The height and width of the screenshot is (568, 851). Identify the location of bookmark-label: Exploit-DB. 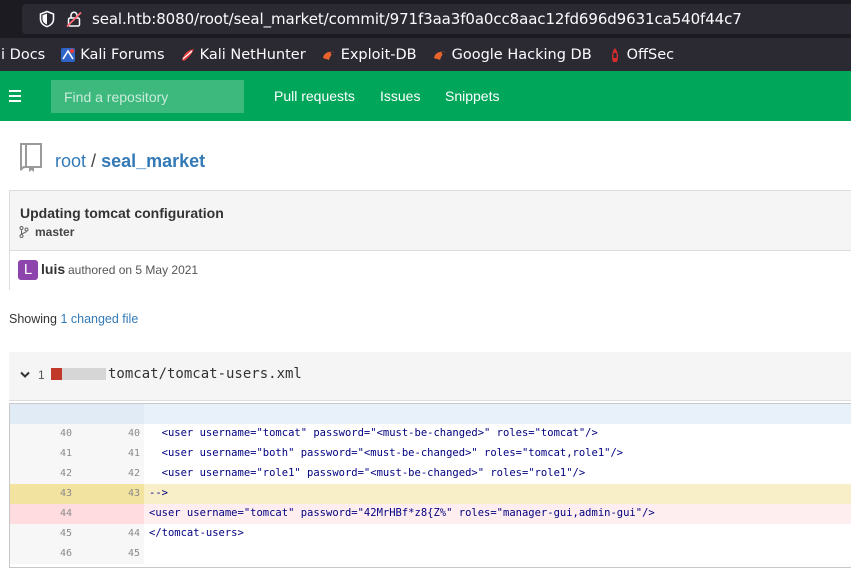
(378, 54).